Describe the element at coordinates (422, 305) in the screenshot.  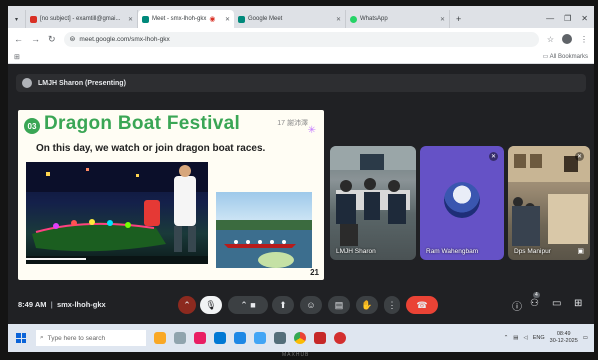
I see `leave-call-button: ☎` at that location.